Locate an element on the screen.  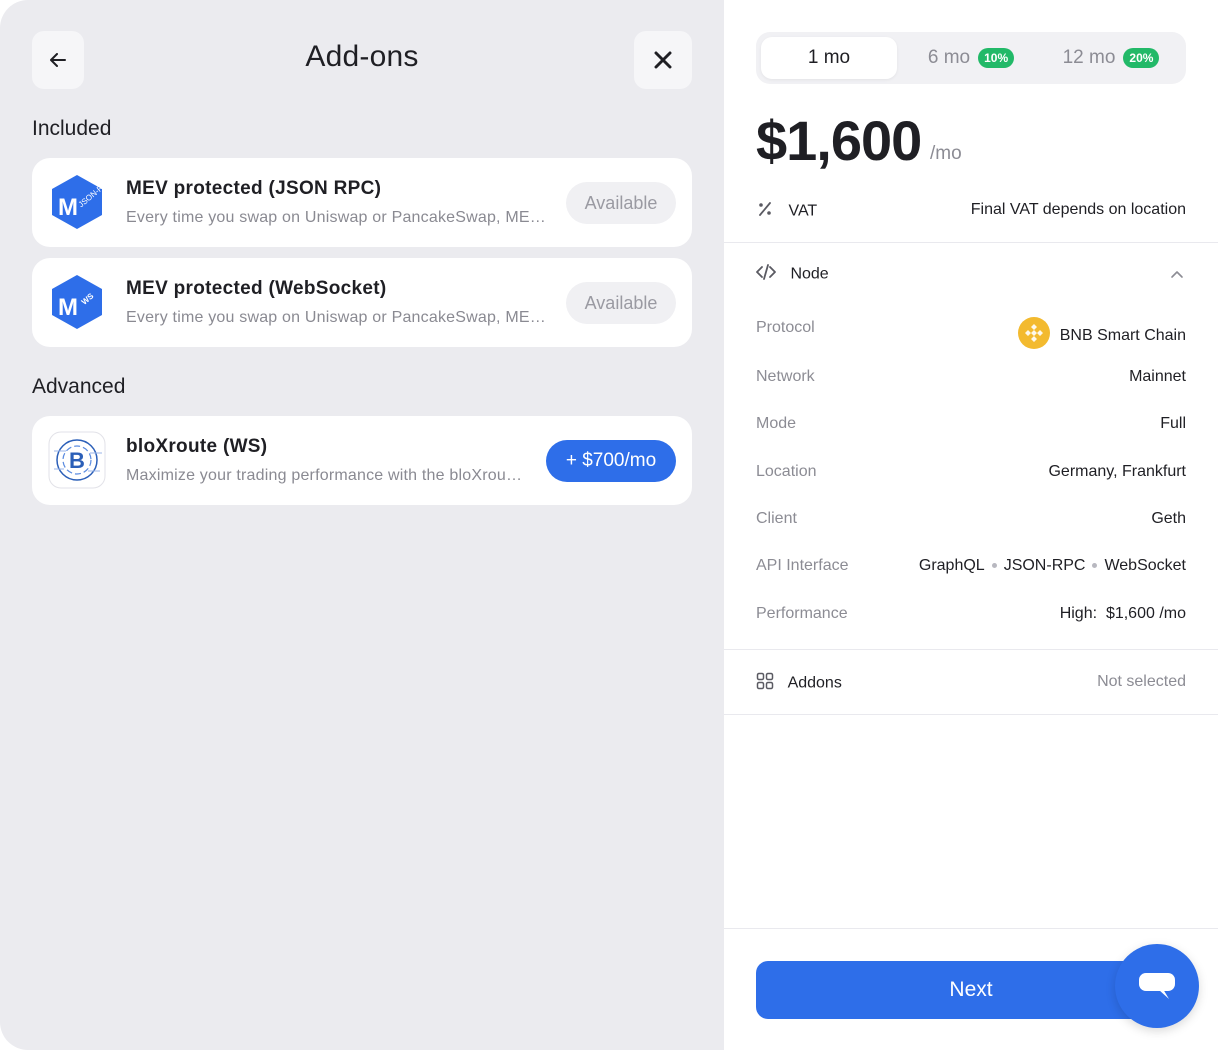
mode-row: Mode Full is located at coordinates (971, 427).